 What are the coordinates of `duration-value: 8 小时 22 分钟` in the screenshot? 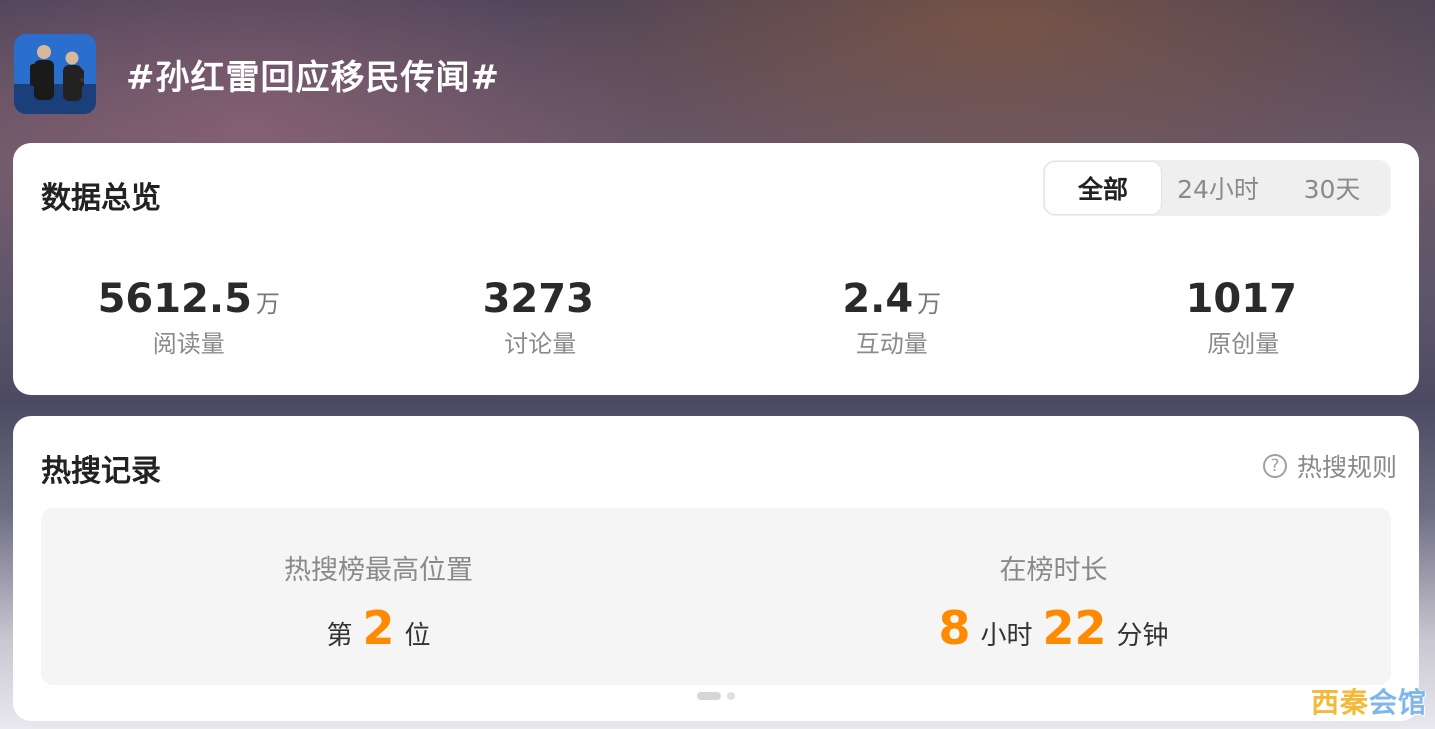 It's located at (1053, 628).